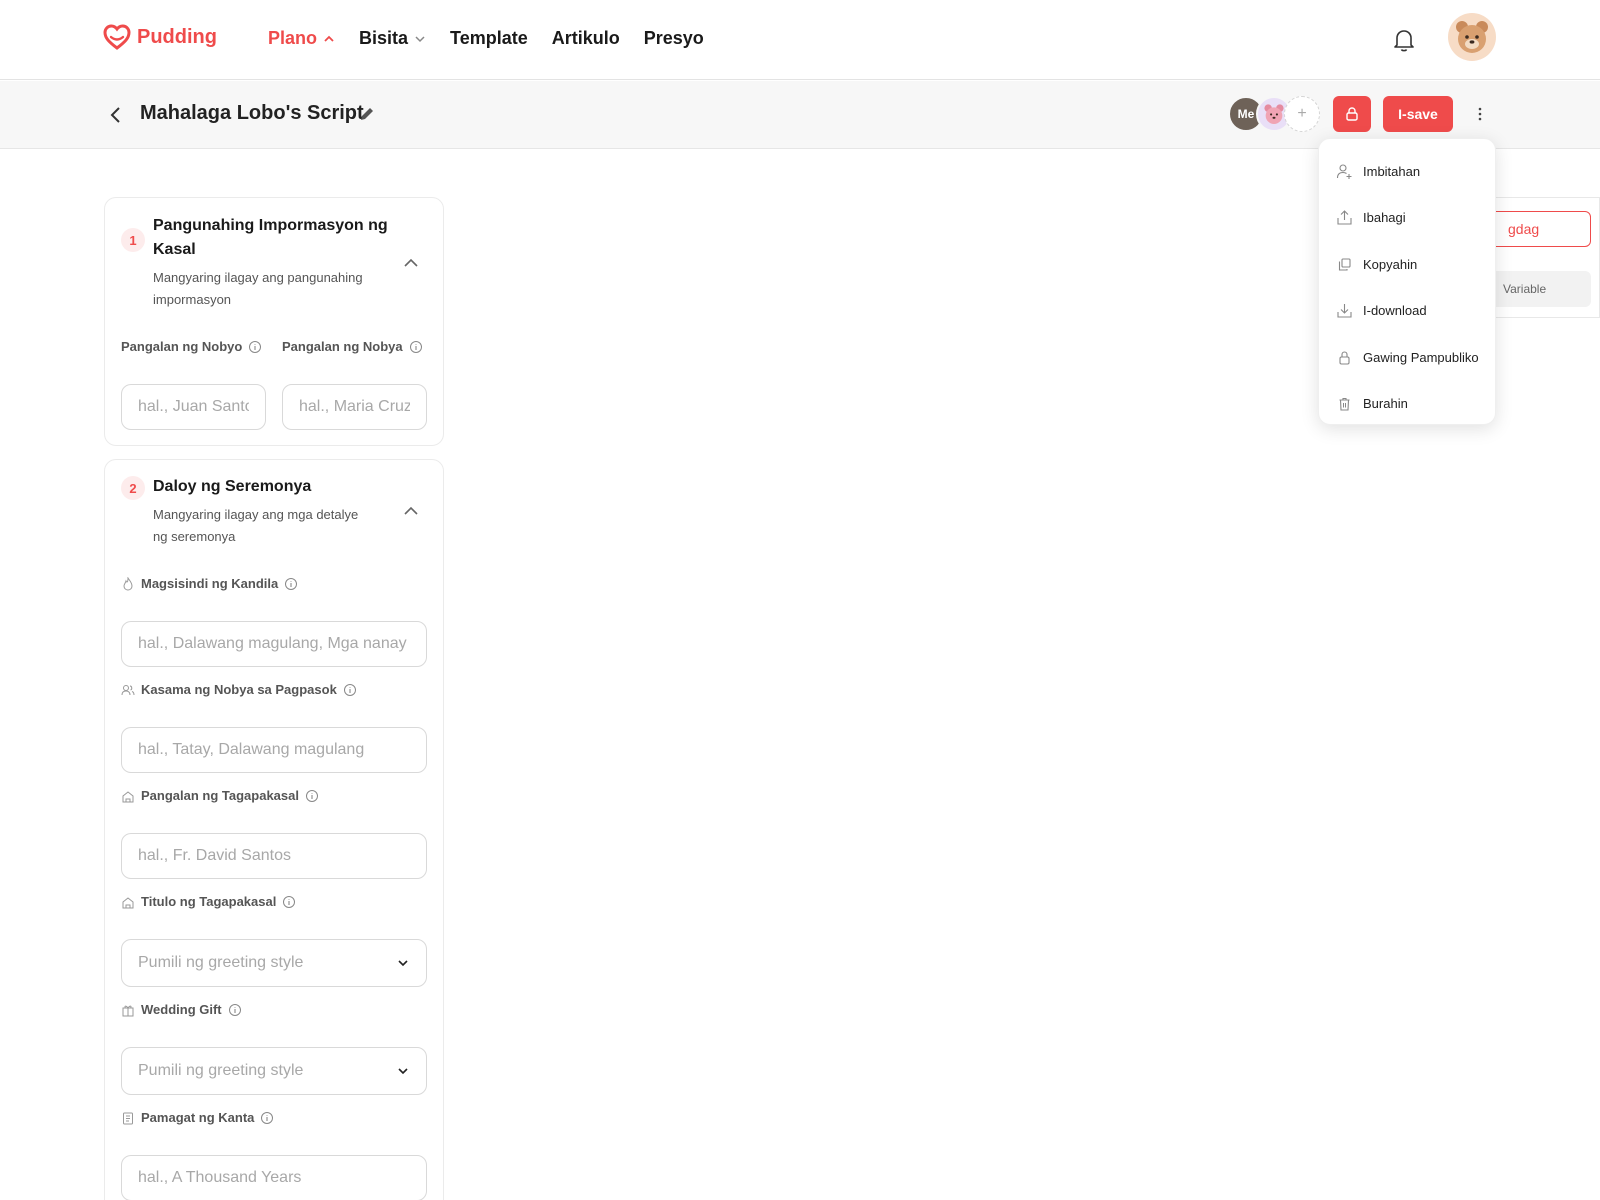 Image resolution: width=1600 pixels, height=1200 pixels. I want to click on notes-icon, so click(128, 1118).